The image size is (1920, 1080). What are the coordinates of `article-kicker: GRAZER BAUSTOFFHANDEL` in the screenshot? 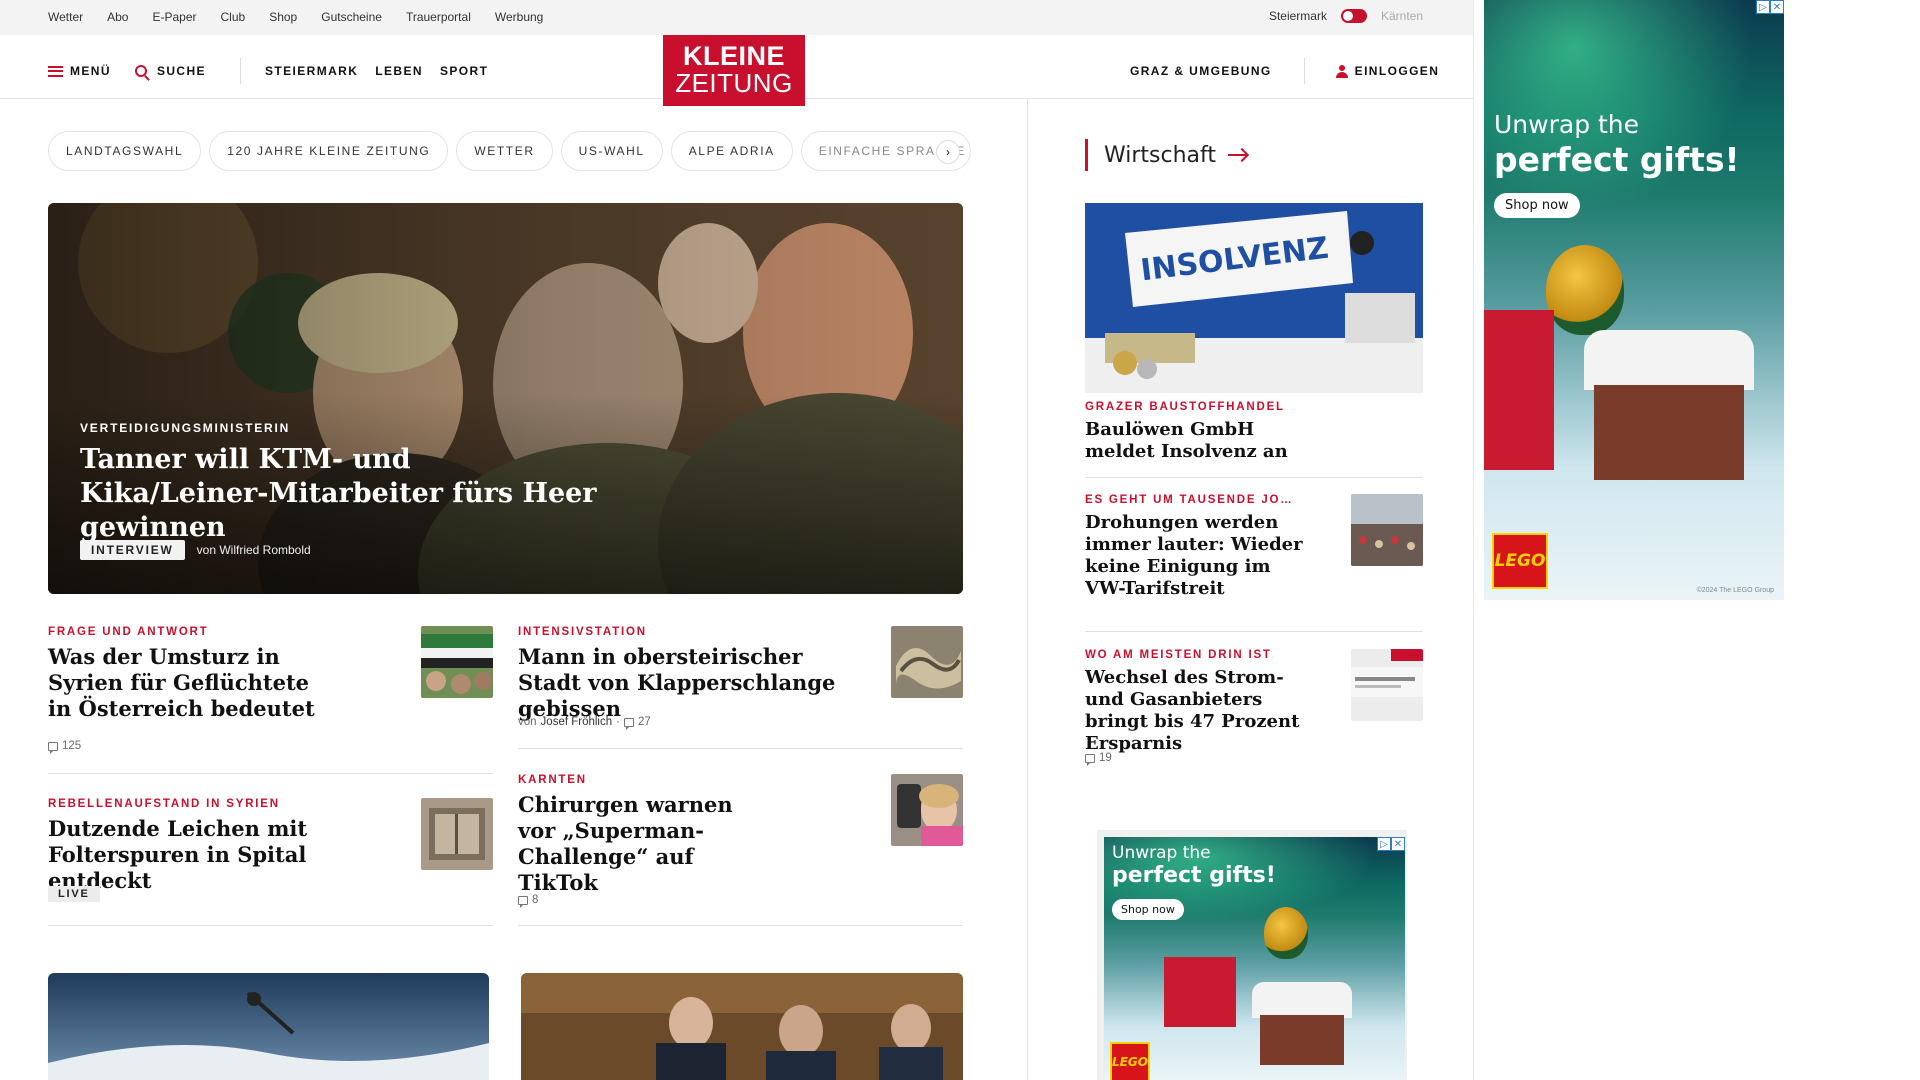 It's located at (1185, 407).